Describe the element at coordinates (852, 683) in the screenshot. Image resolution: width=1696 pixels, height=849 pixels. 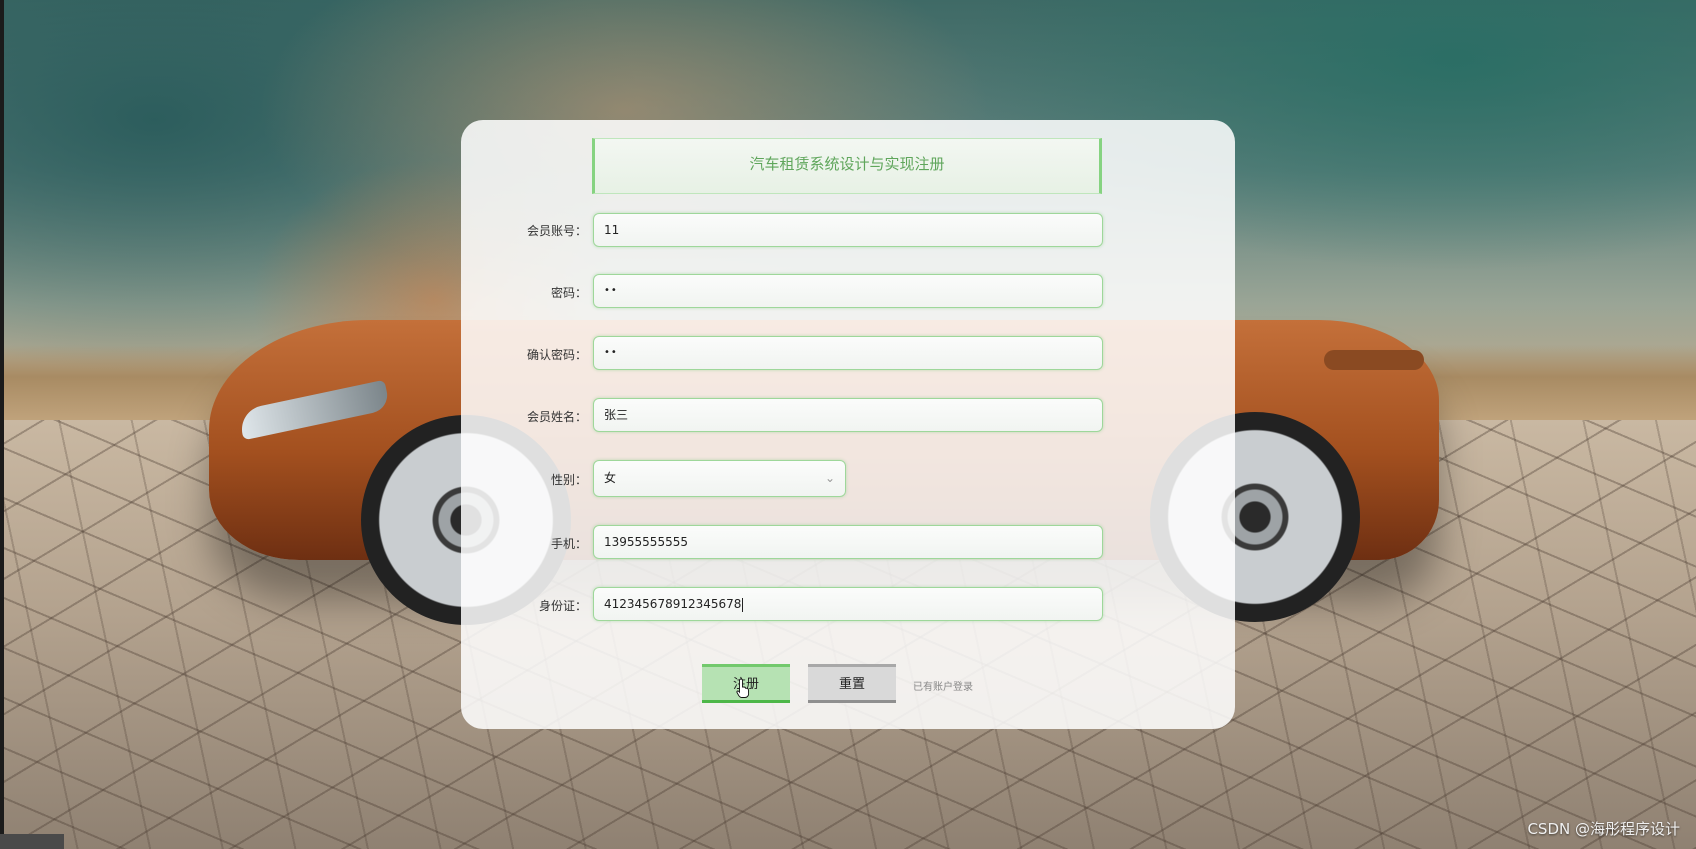
I see `reset-button: 重置` at that location.